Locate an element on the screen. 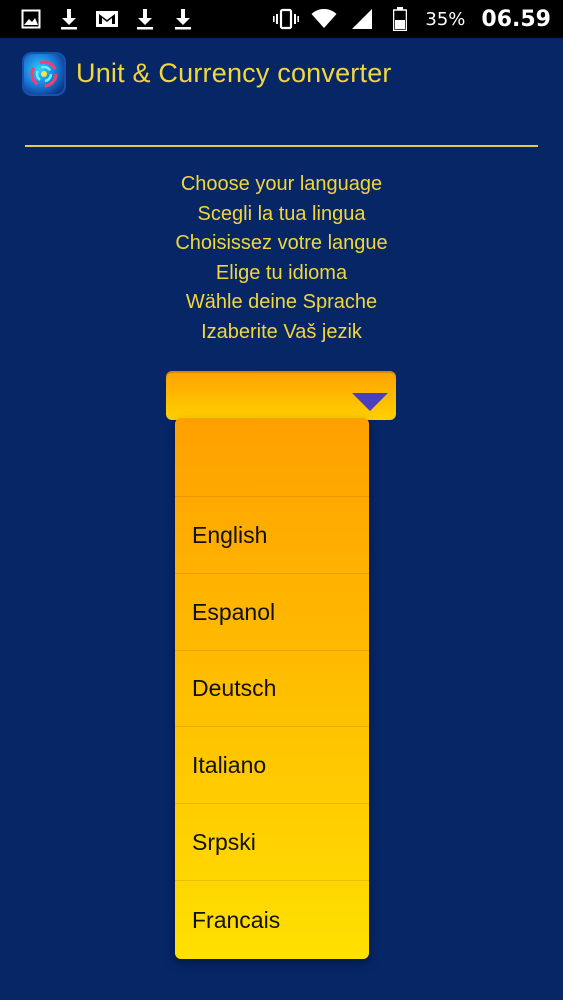 This screenshot has width=563, height=1000. status-left-icons is located at coordinates (107, 19).